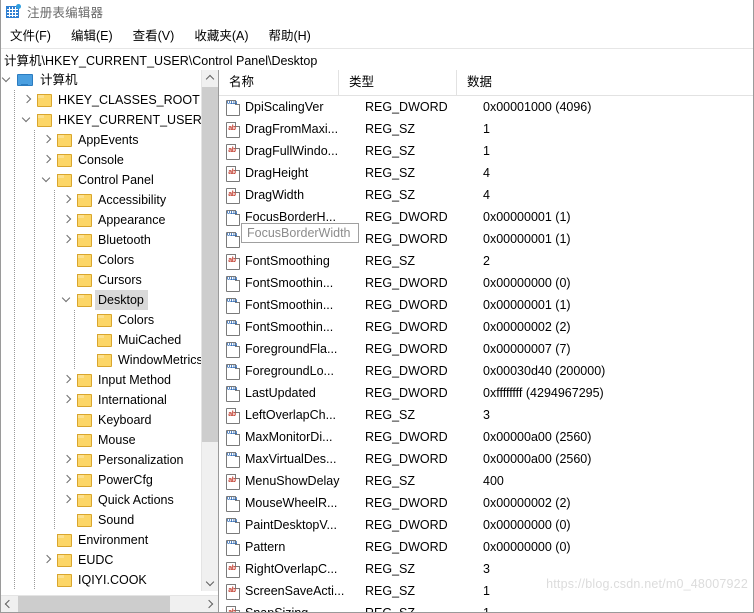 The image size is (754, 613). What do you see at coordinates (101, 300) in the screenshot?
I see `tree-item-desktop: Desktop` at bounding box center [101, 300].